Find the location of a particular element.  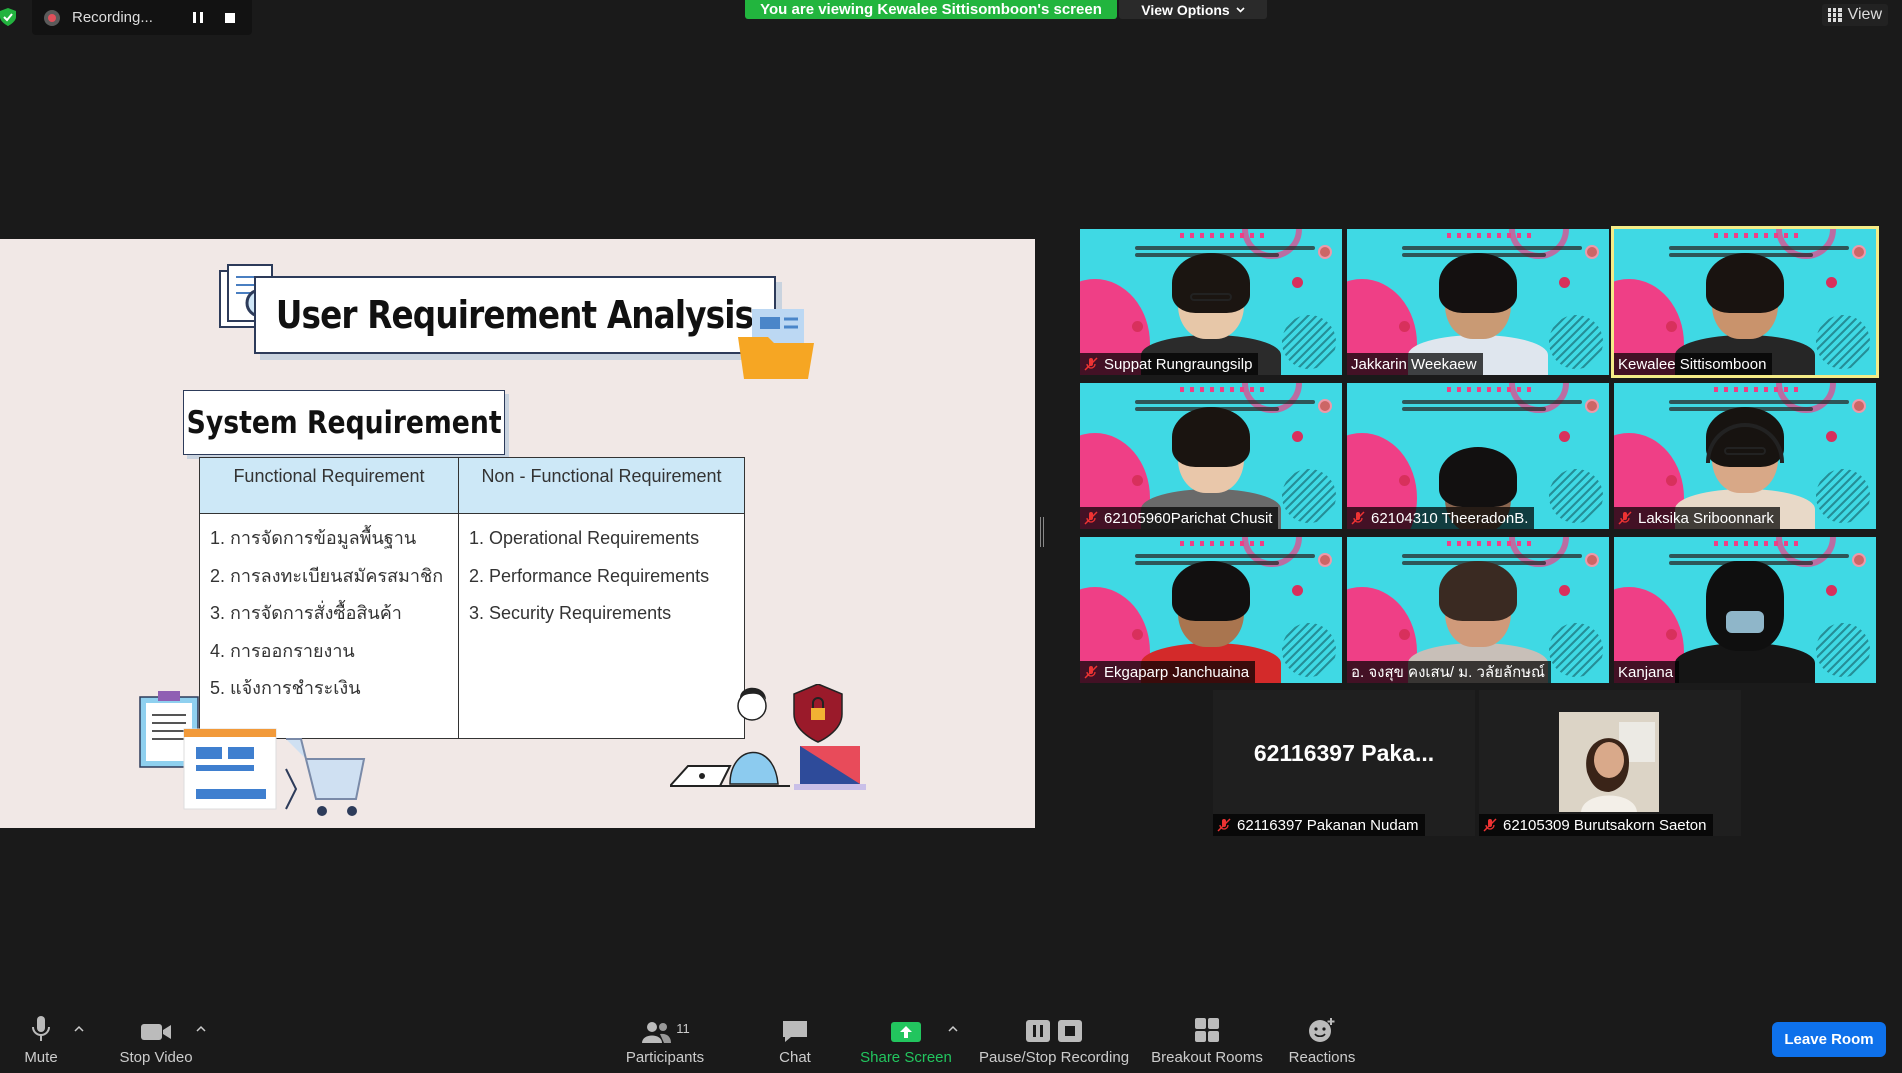

stop-video-button: Stop Video is located at coordinates (156, 1037).